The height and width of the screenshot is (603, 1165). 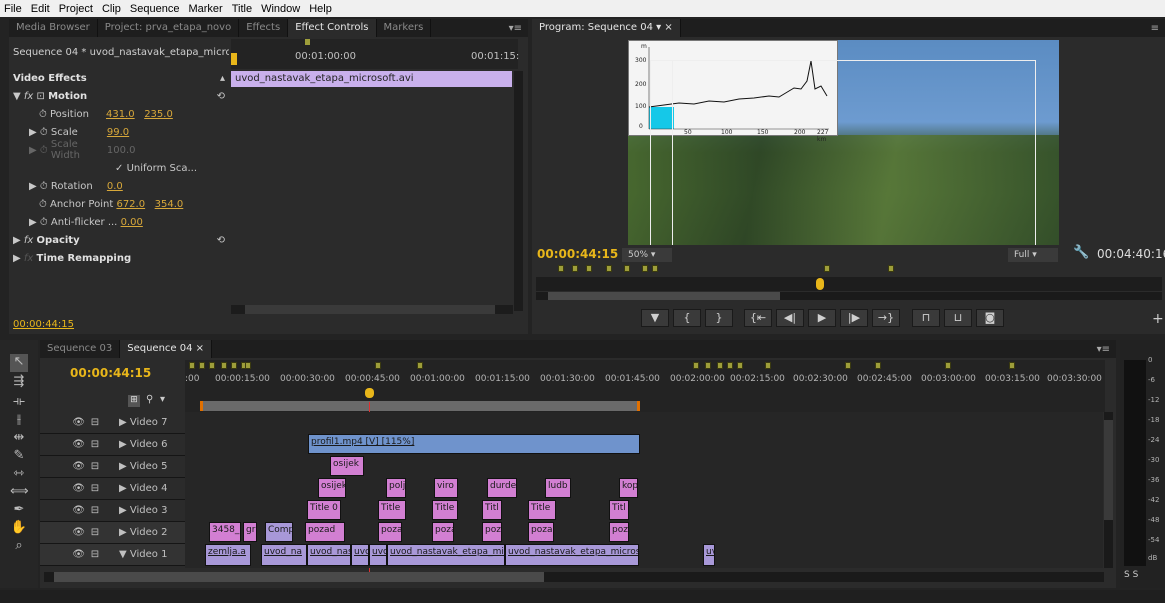 I want to click on menu-edit: Edit, so click(x=40, y=9).